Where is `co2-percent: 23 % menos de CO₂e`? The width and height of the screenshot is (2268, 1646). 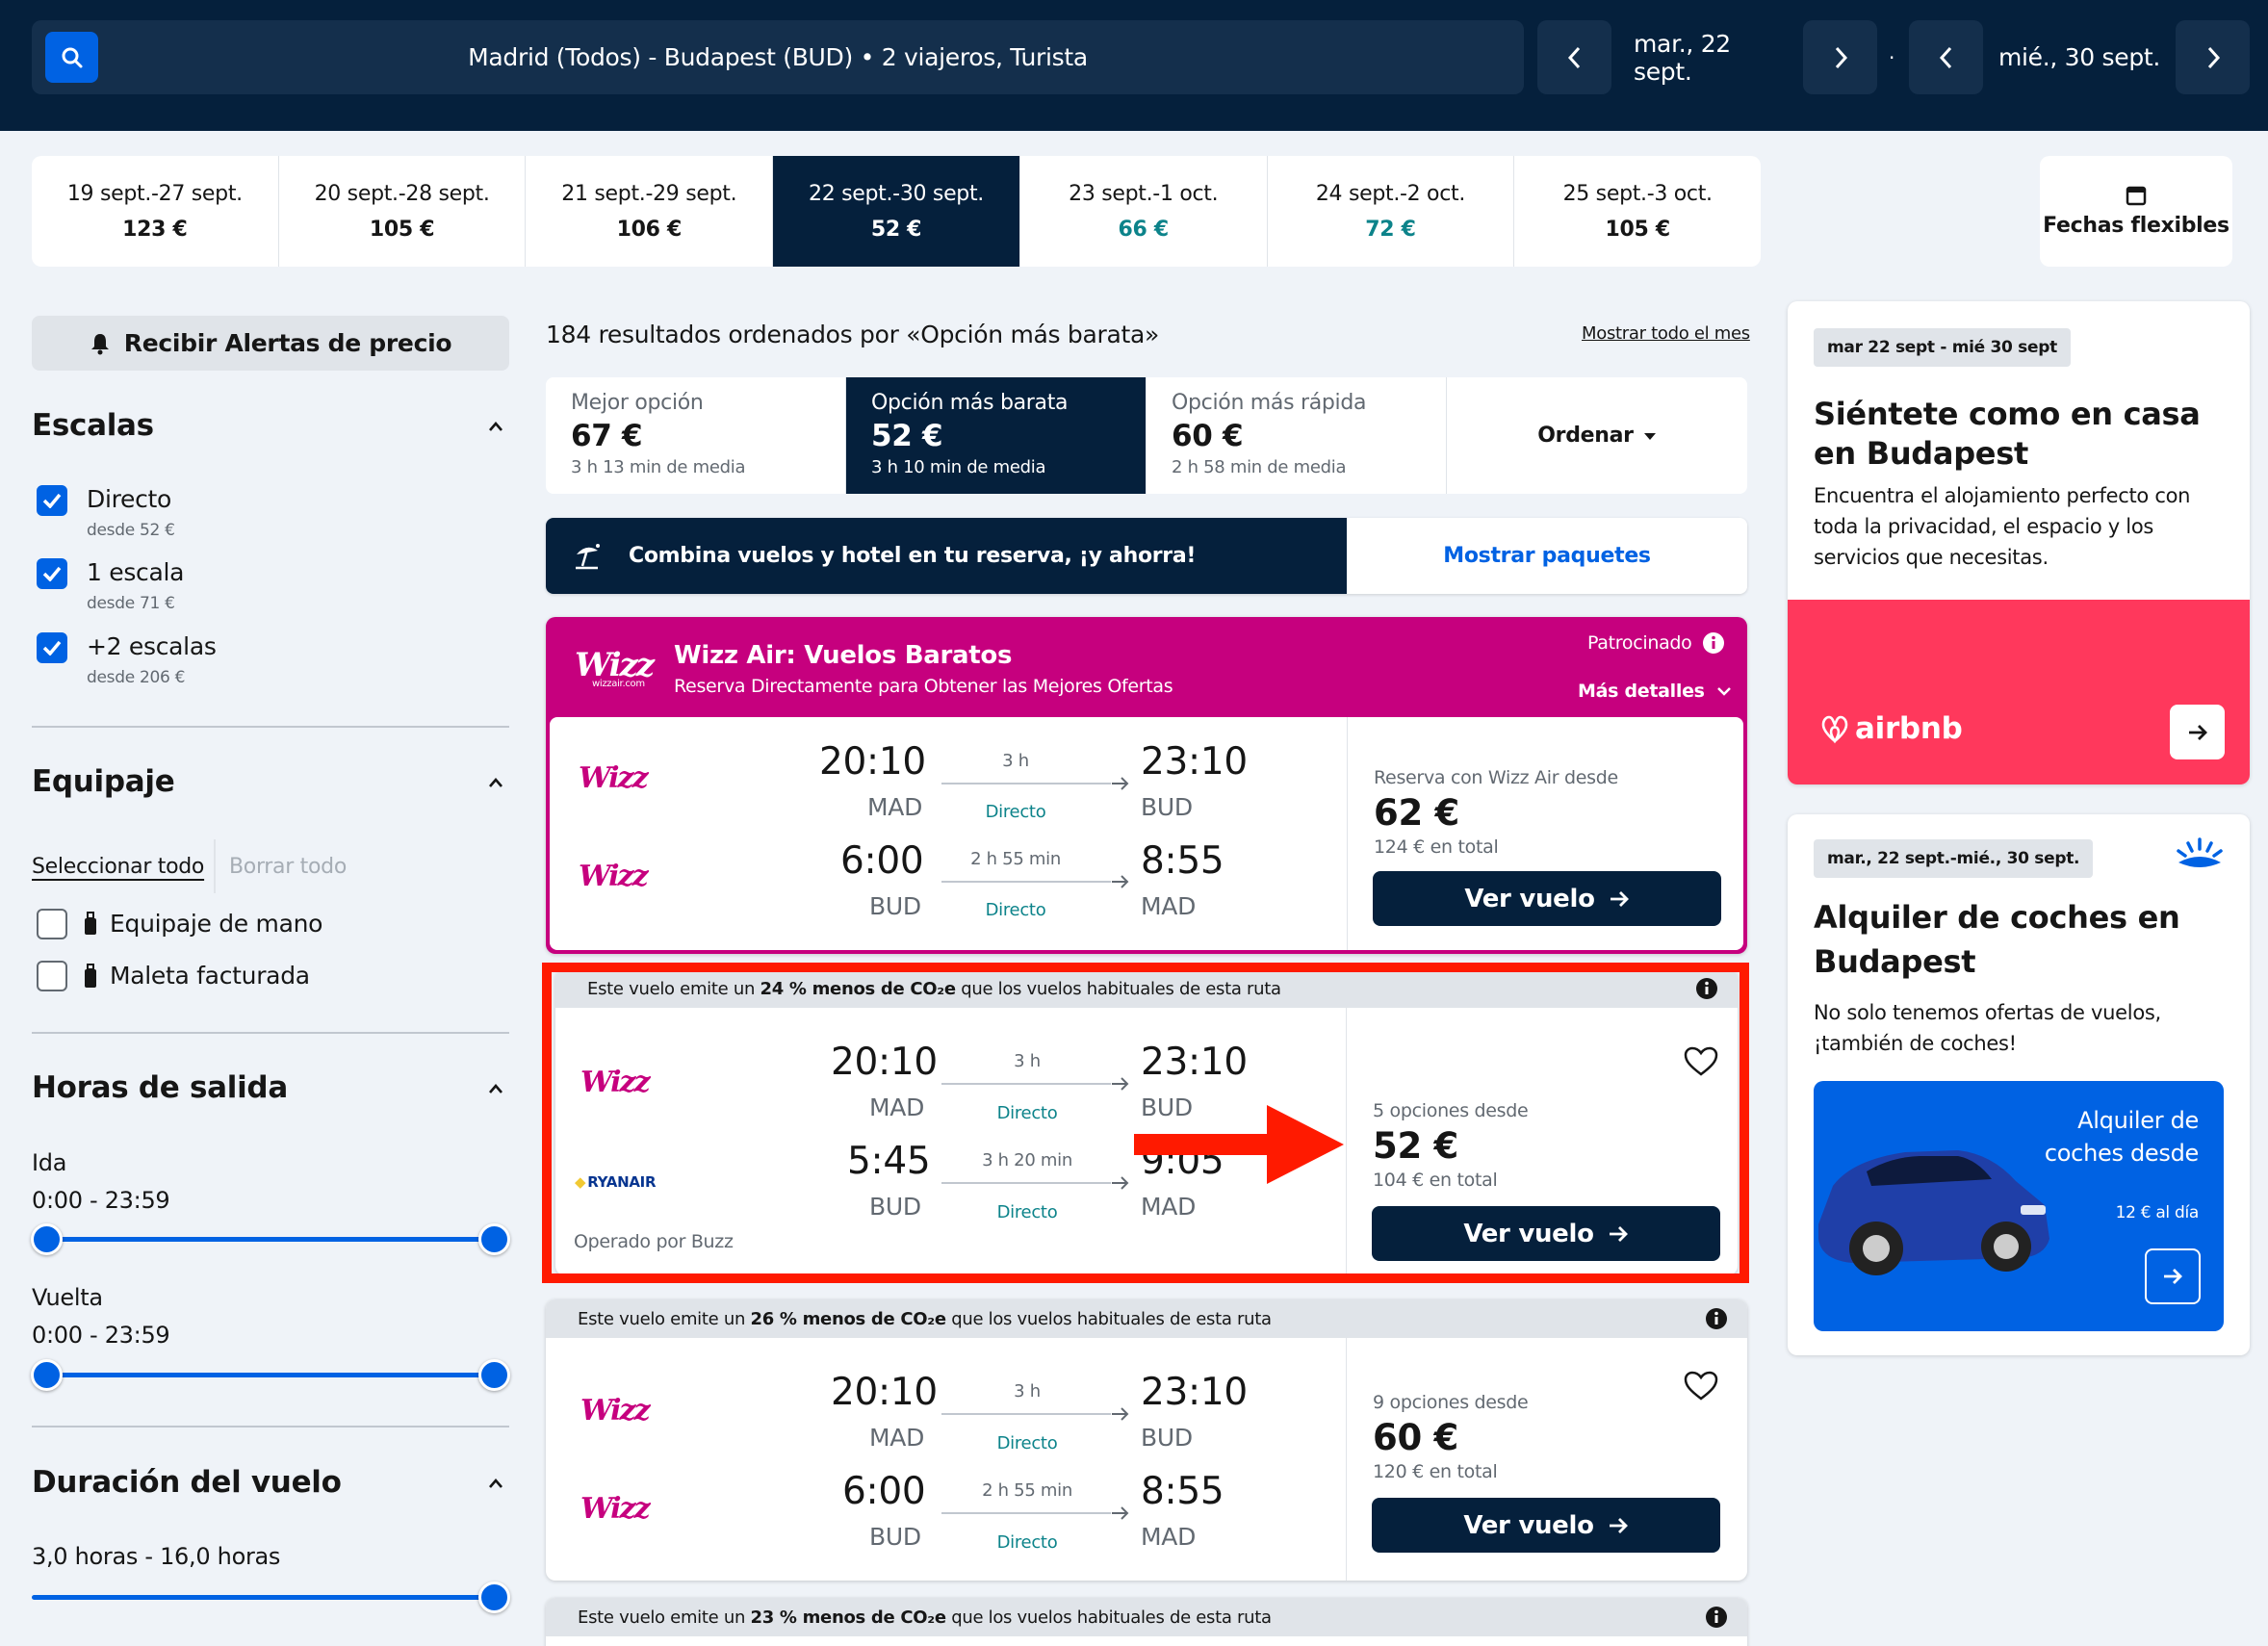 co2-percent: 23 % menos de CO₂e is located at coordinates (848, 1617).